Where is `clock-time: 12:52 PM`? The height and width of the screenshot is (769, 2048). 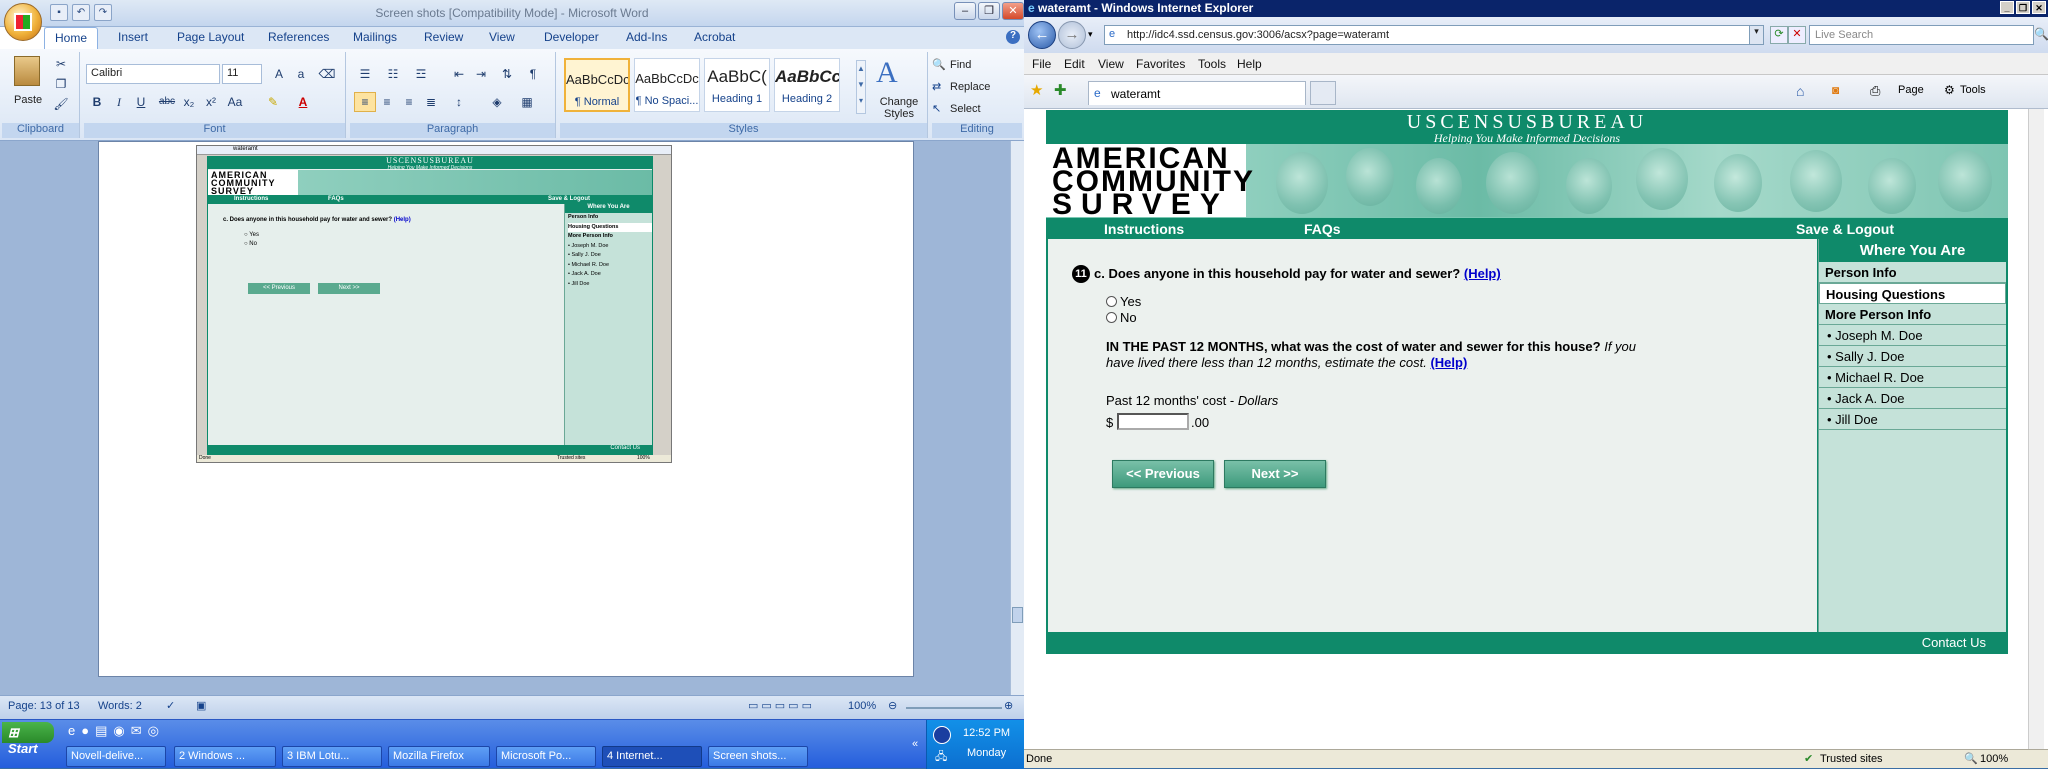
clock-time: 12:52 PM is located at coordinates (986, 733).